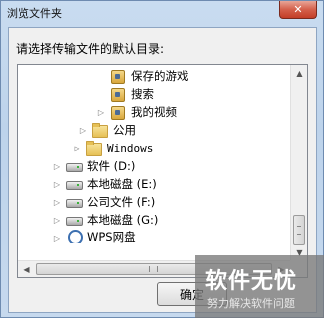 Image resolution: width=324 pixels, height=318 pixels. I want to click on tree-item-label: 搜索, so click(142, 94).